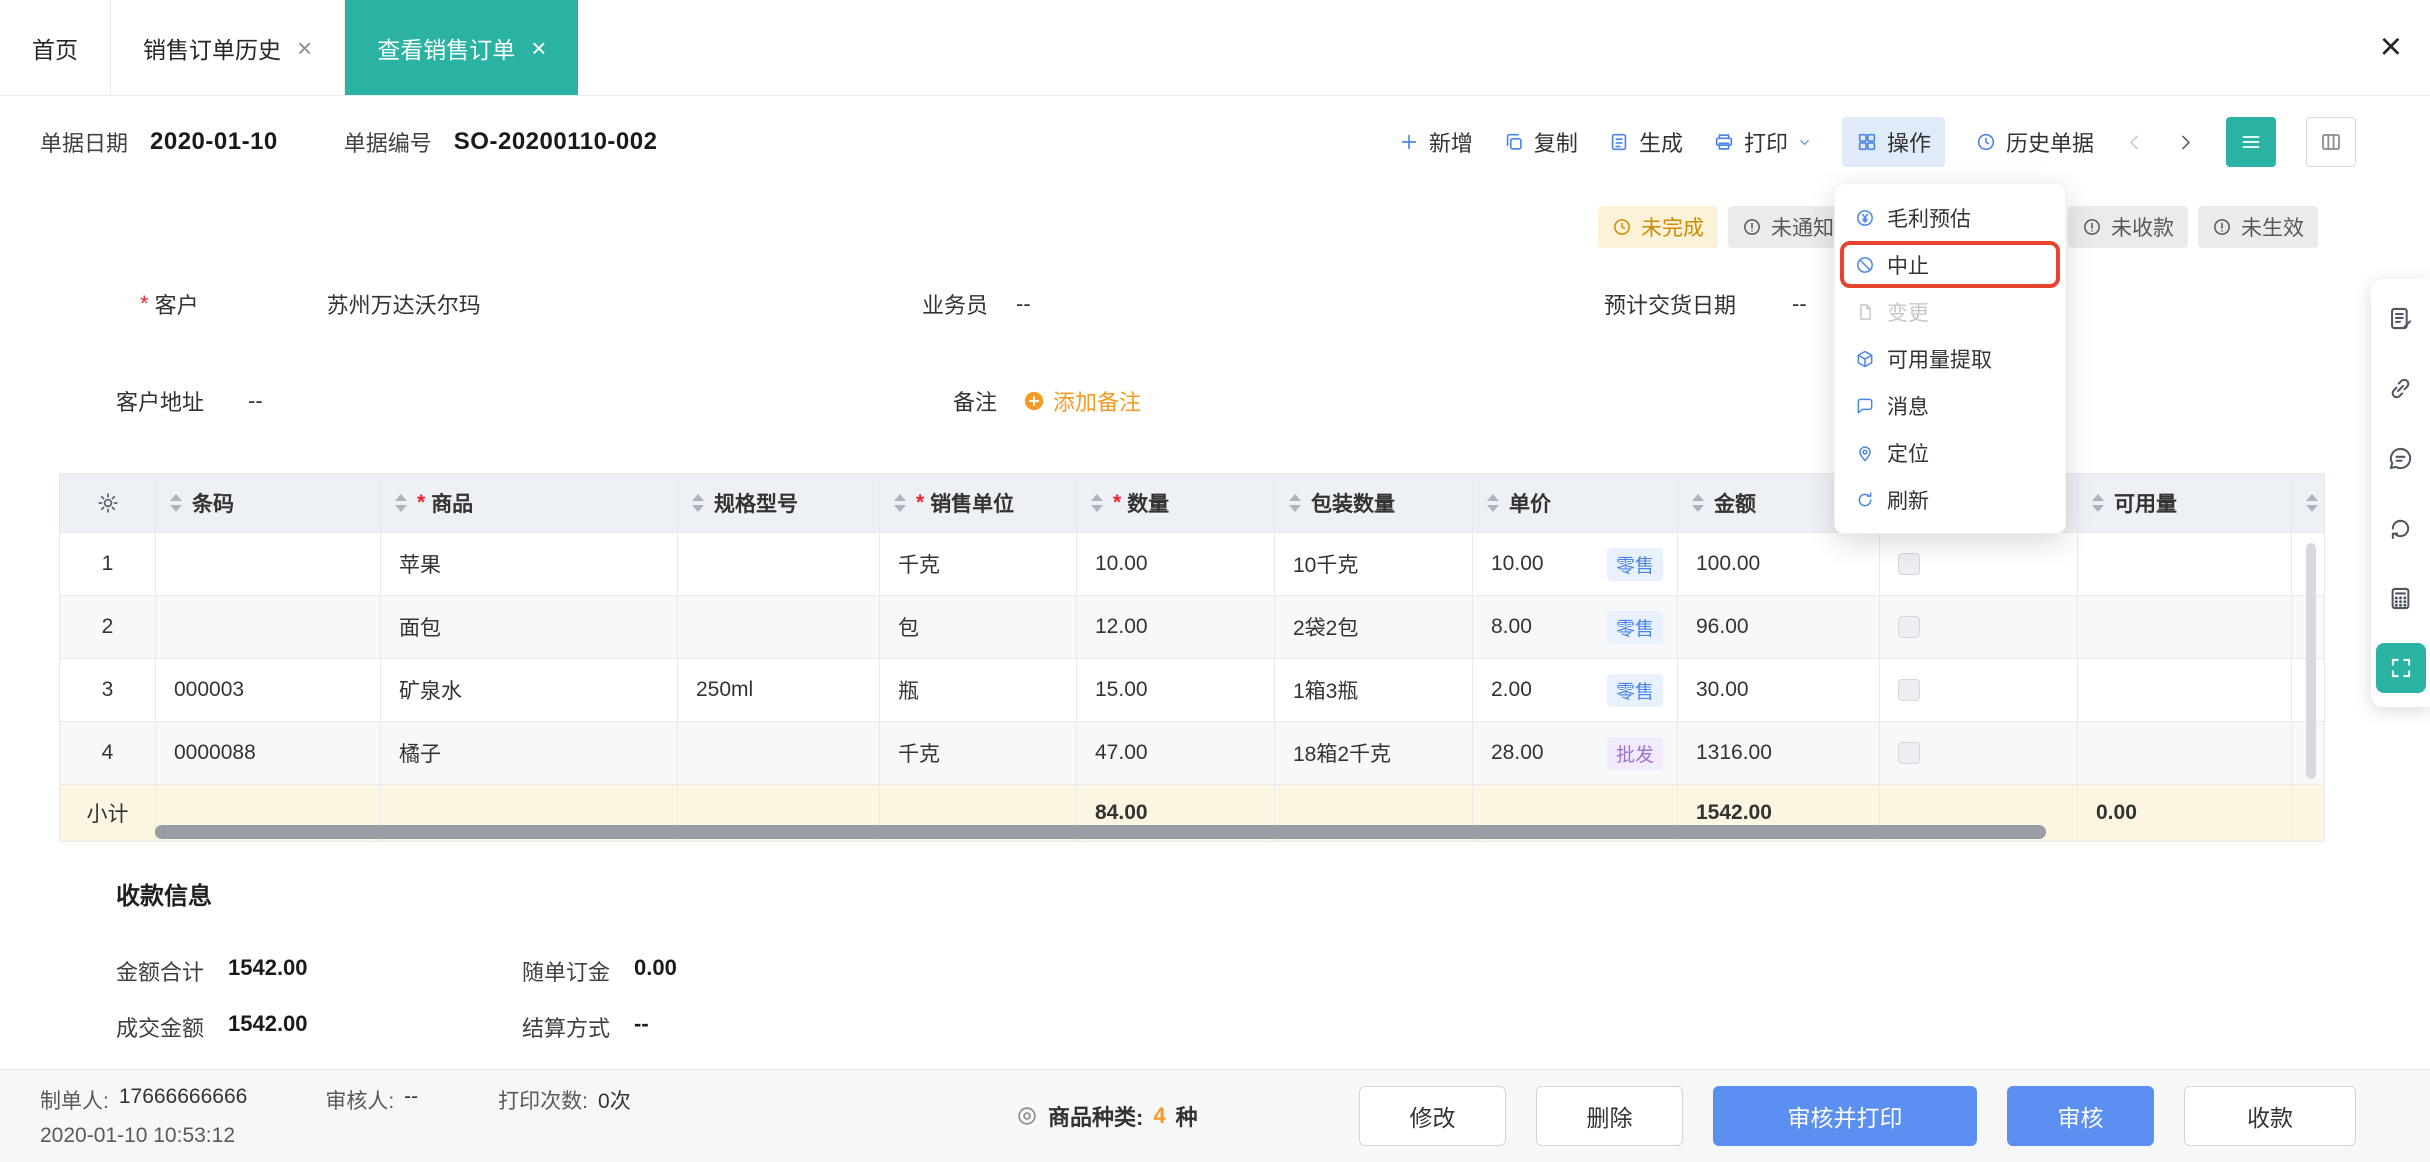 This screenshot has width=2430, height=1162. Describe the element at coordinates (1577, 627) in the screenshot. I see `cell-price: 8.00 零售` at that location.